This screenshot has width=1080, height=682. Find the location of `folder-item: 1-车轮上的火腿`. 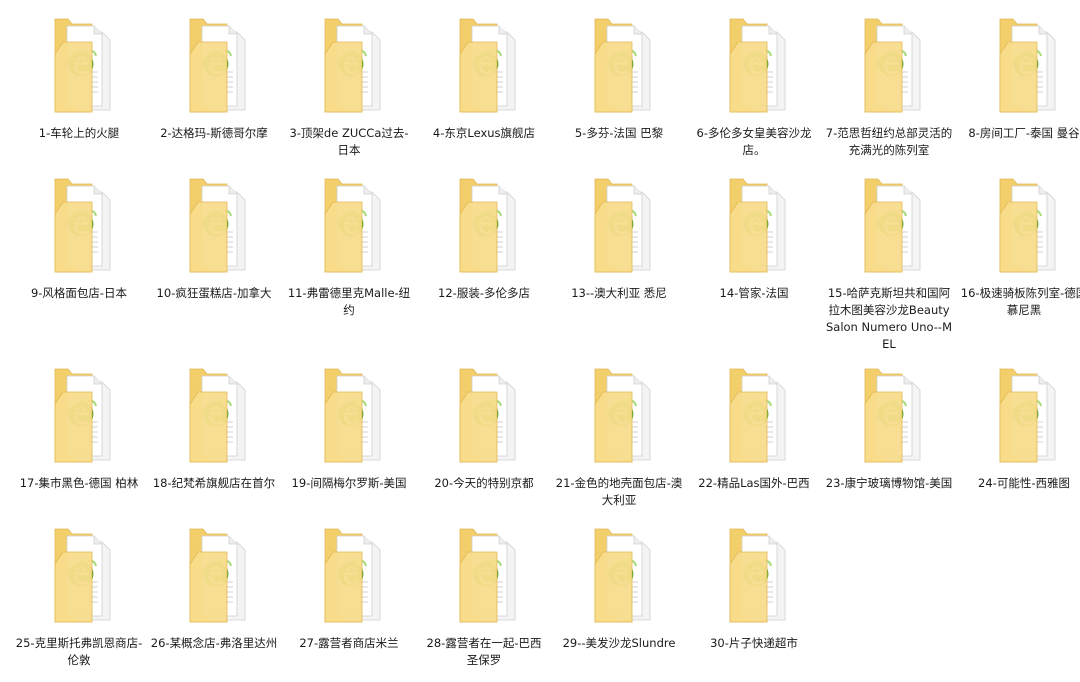

folder-item: 1-车轮上的火腿 is located at coordinates (79, 77).